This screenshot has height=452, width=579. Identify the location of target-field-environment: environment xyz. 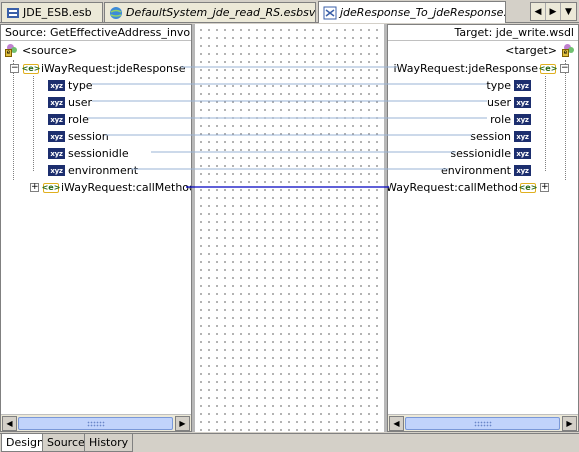
(487, 170).